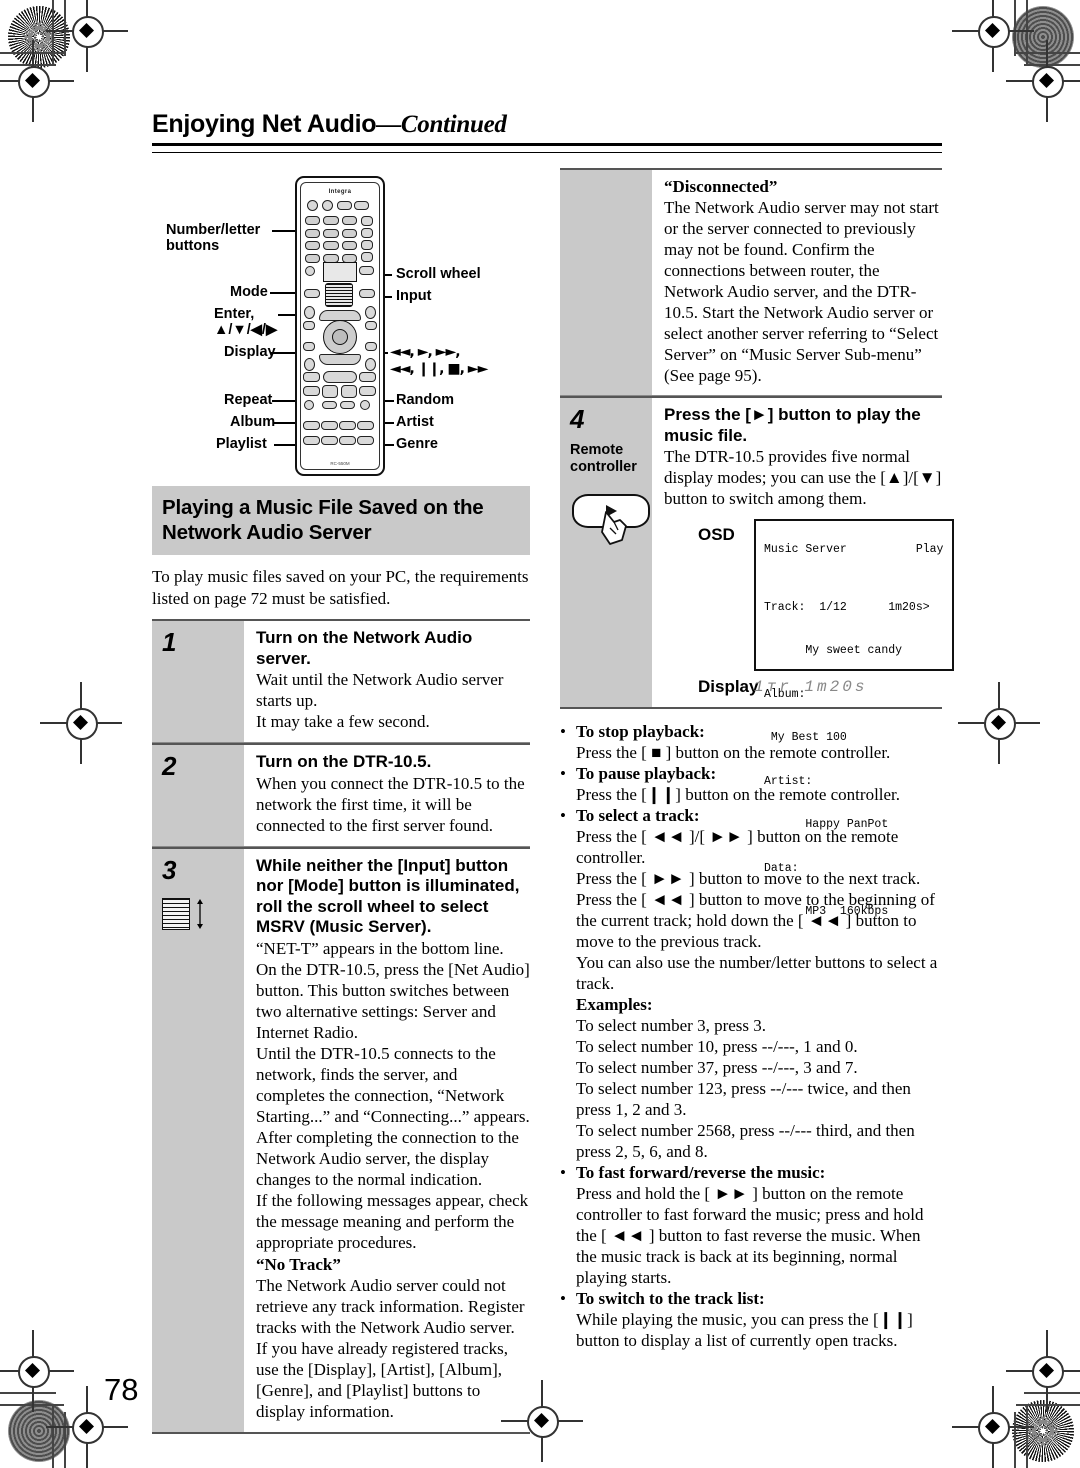 The height and width of the screenshot is (1468, 1080). I want to click on remote-model-number: RC-550M, so click(340, 463).